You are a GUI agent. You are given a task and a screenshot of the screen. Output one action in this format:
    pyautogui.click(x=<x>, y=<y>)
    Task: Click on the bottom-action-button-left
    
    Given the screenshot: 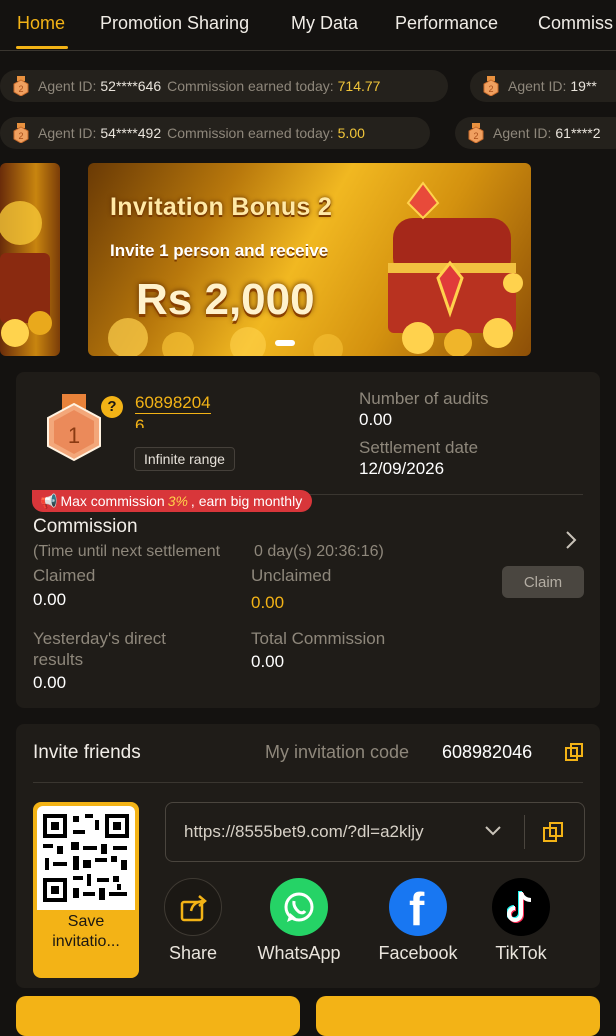 What is the action you would take?
    pyautogui.click(x=158, y=1016)
    